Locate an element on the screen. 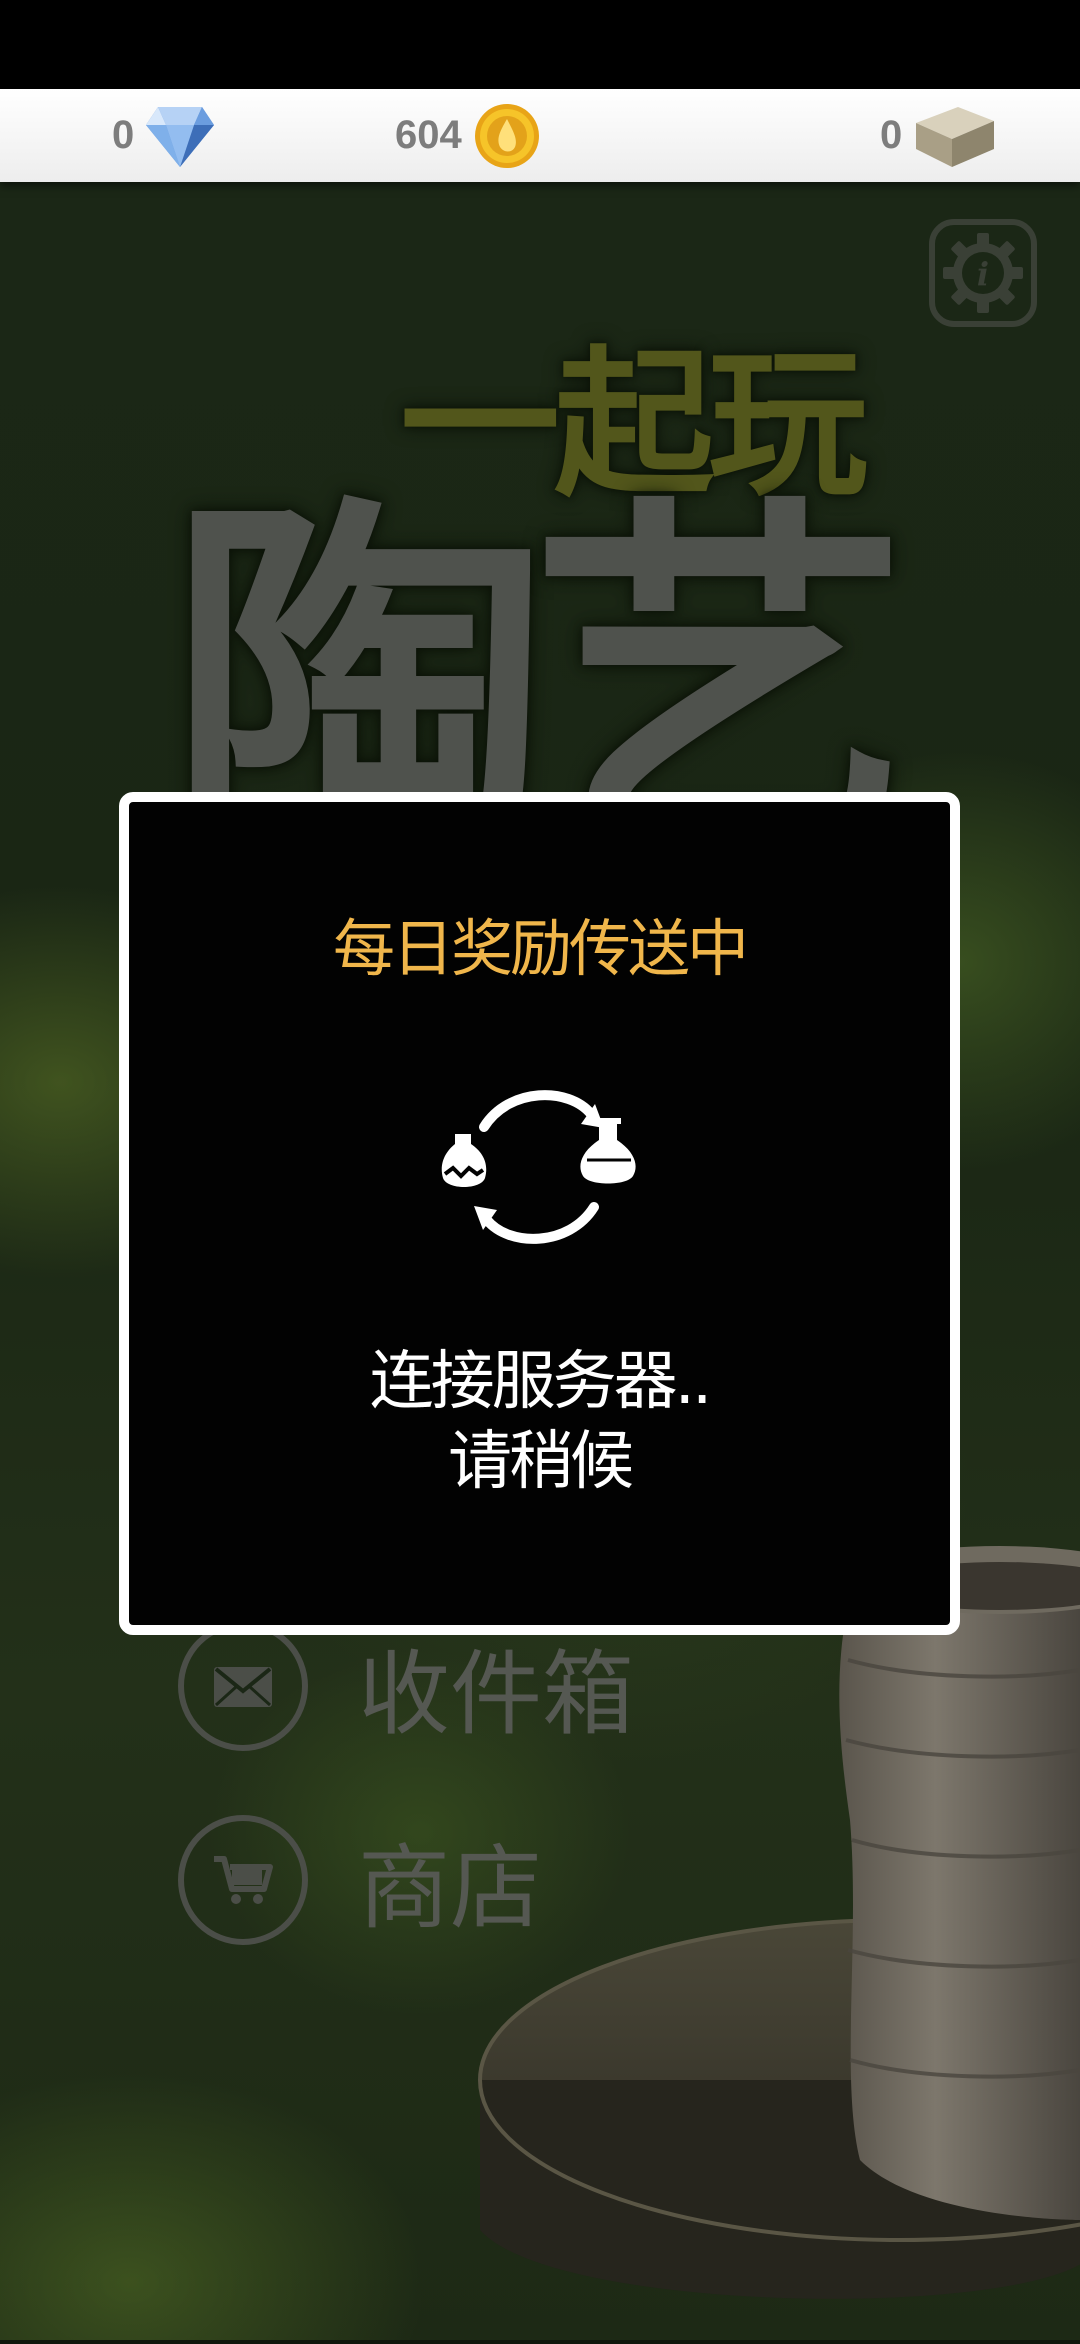  dialog-message: 连接服务器.. 请稍候 is located at coordinates (539, 1422).